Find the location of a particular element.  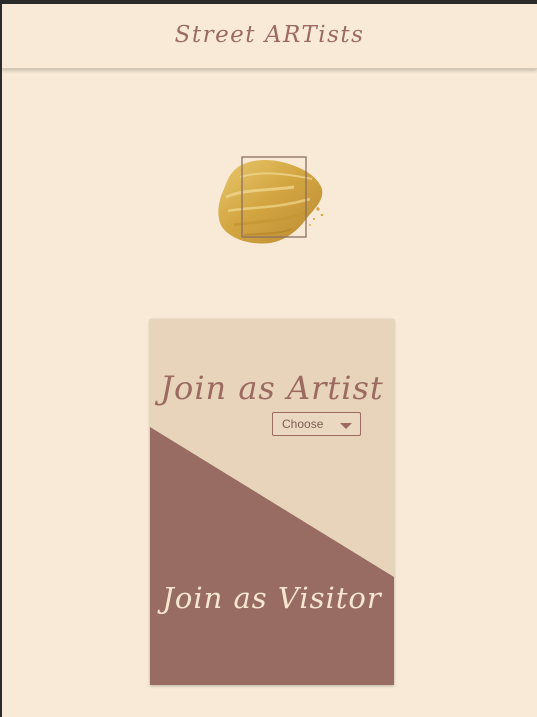

brushstroke is located at coordinates (271, 202).